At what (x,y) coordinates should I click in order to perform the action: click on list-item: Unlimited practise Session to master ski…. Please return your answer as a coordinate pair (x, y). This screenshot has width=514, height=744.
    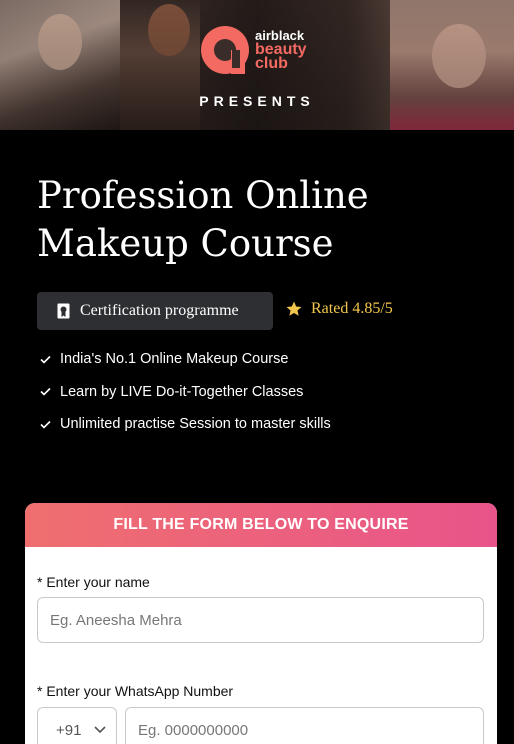
    Looking at the image, I should click on (185, 424).